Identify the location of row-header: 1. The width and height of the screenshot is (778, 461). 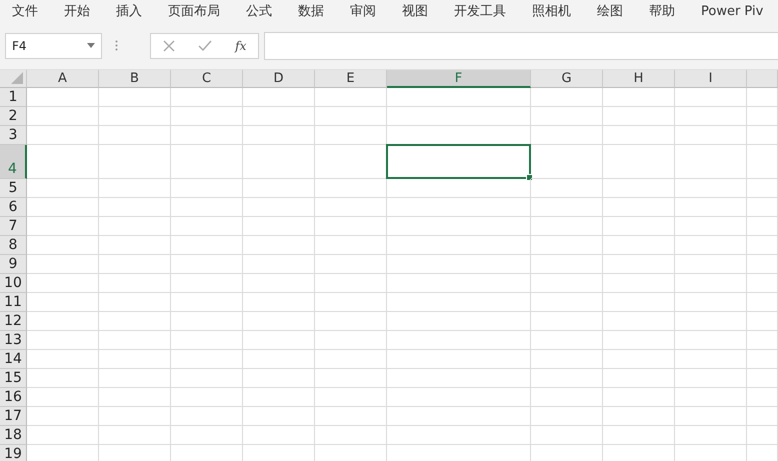
(13, 97).